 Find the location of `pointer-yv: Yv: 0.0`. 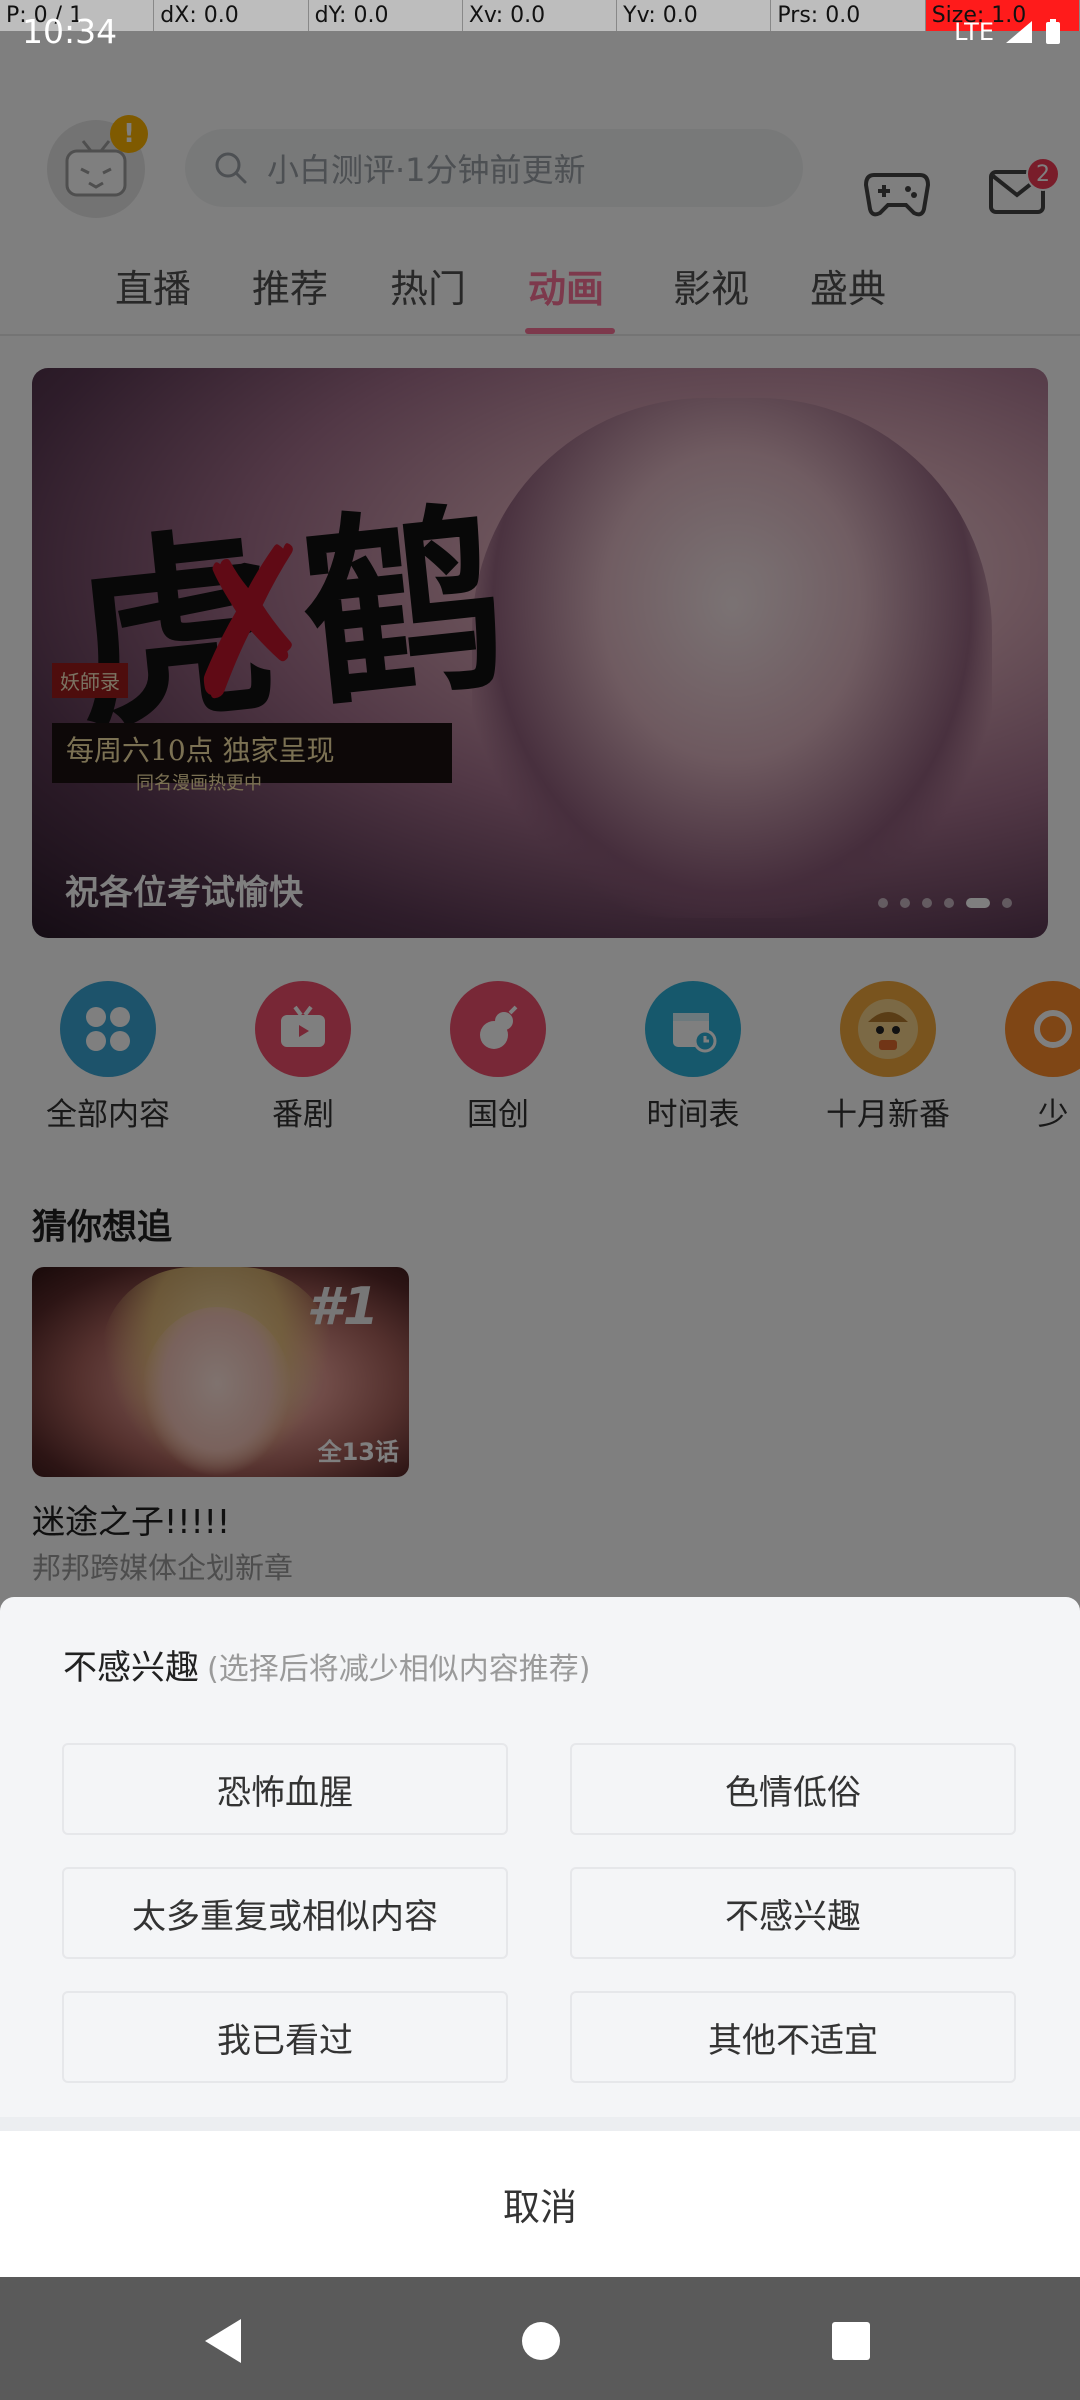

pointer-yv: Yv: 0.0 is located at coordinates (694, 15).